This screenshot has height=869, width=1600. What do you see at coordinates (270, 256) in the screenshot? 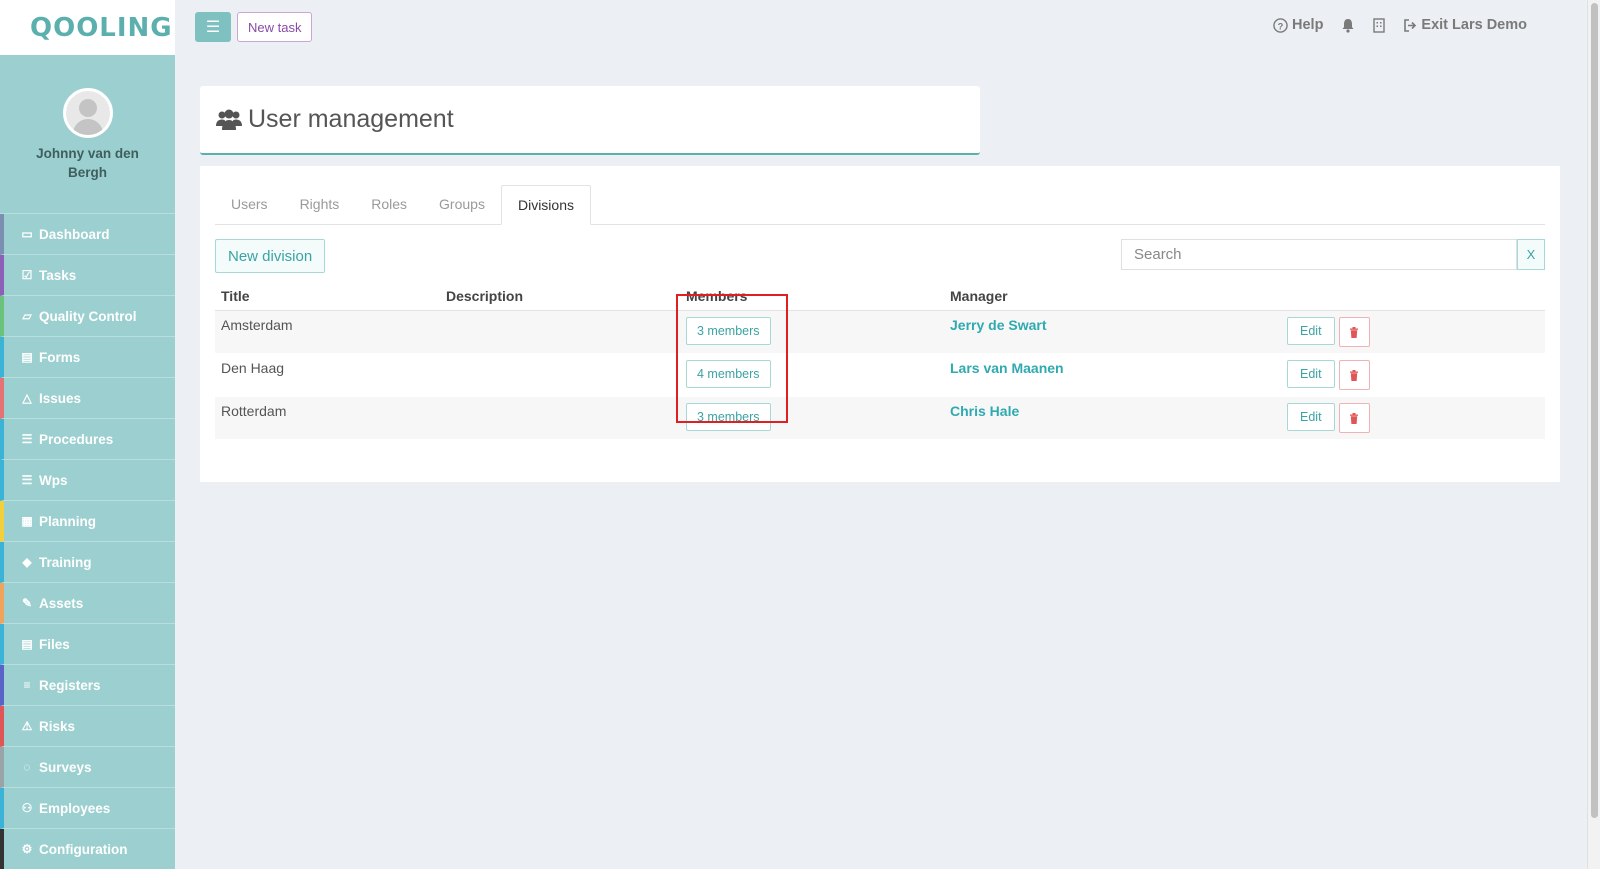
I see `new-division-button: New division` at bounding box center [270, 256].